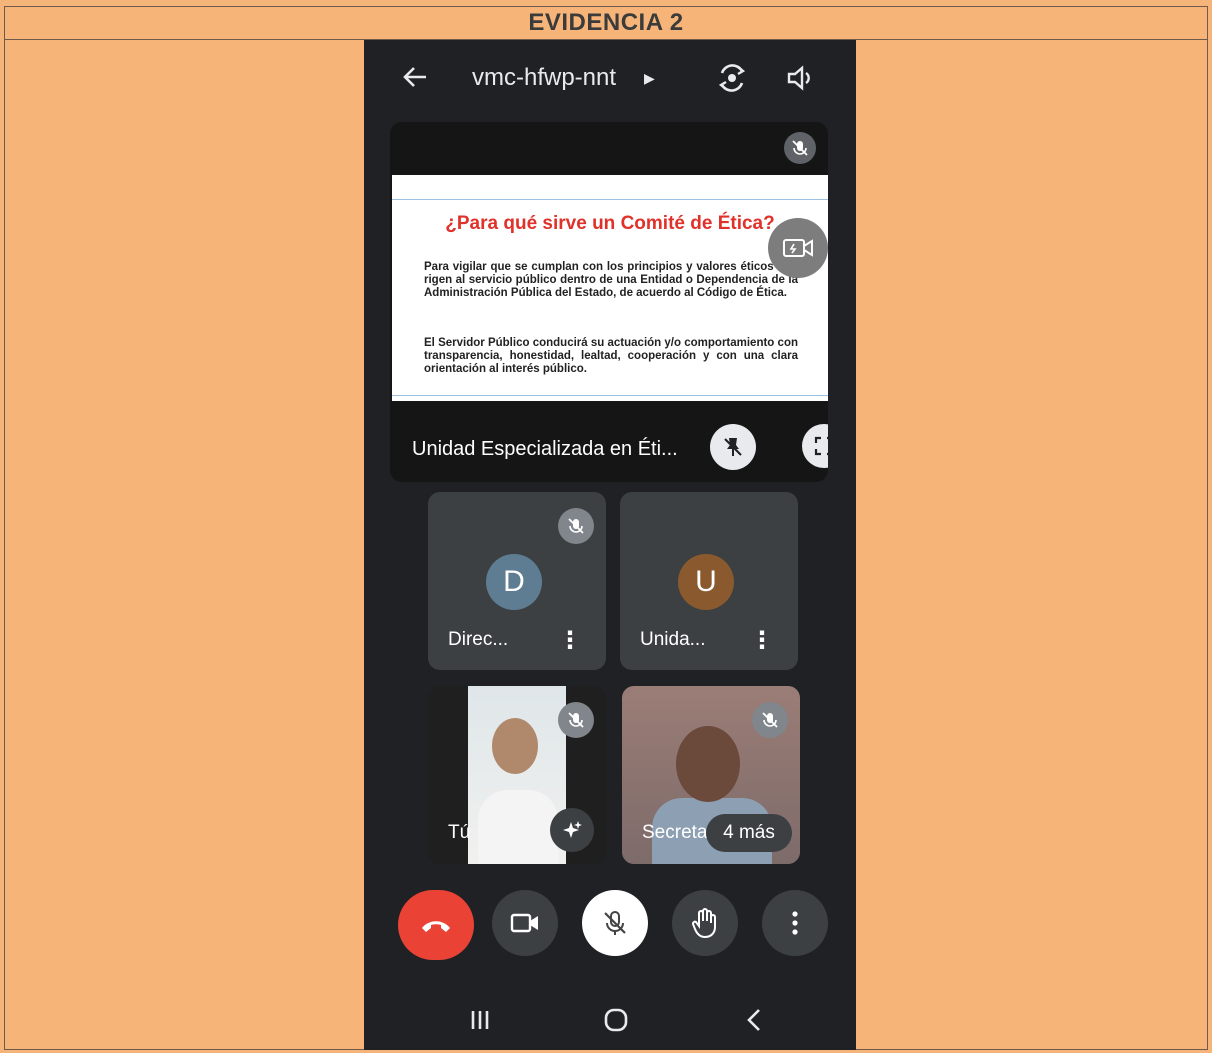 This screenshot has width=1212, height=1053. What do you see at coordinates (415, 77) in the screenshot?
I see `back-arrow-icon` at bounding box center [415, 77].